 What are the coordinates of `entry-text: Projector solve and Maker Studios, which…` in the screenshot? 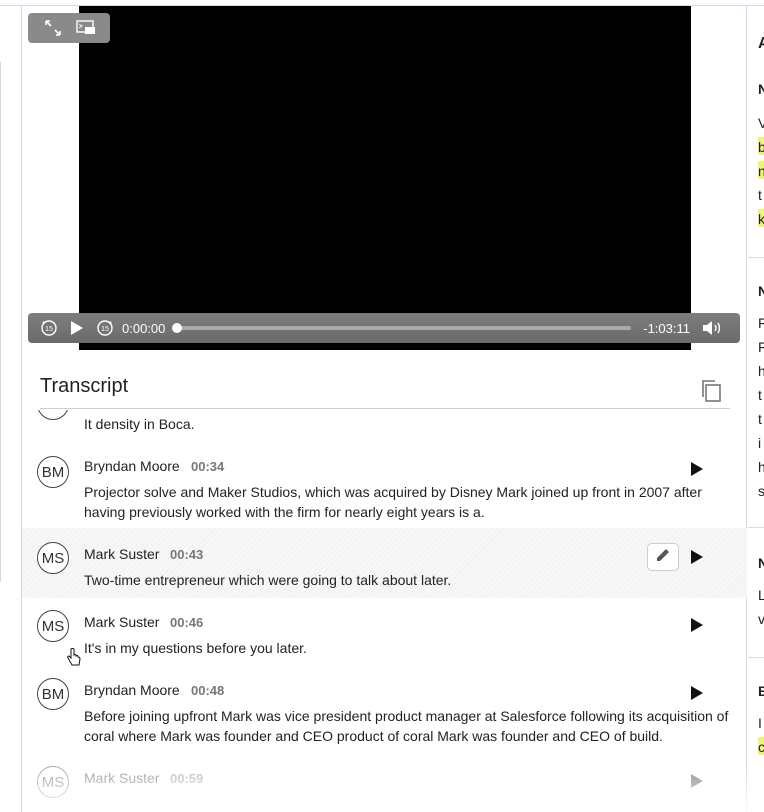 It's located at (393, 502).